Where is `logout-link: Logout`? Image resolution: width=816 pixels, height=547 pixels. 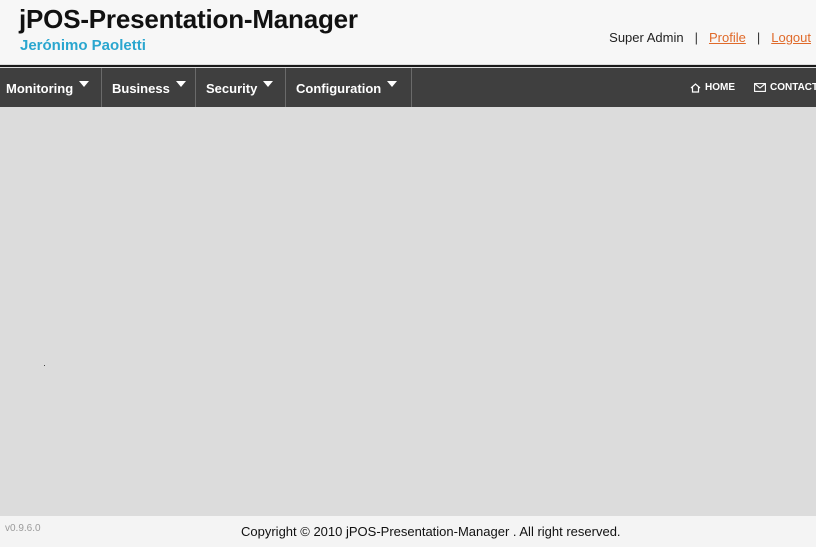 logout-link: Logout is located at coordinates (791, 37).